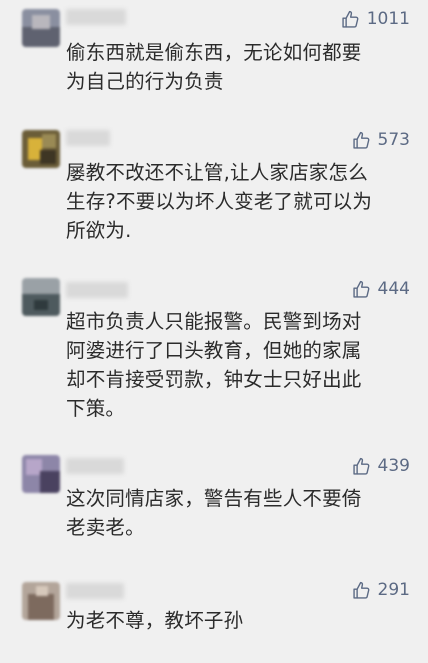 The height and width of the screenshot is (663, 428). What do you see at coordinates (214, 67) in the screenshot?
I see `comment-text: 偷东西就是偷东西，无论如何都要 为自己的行为负责` at bounding box center [214, 67].